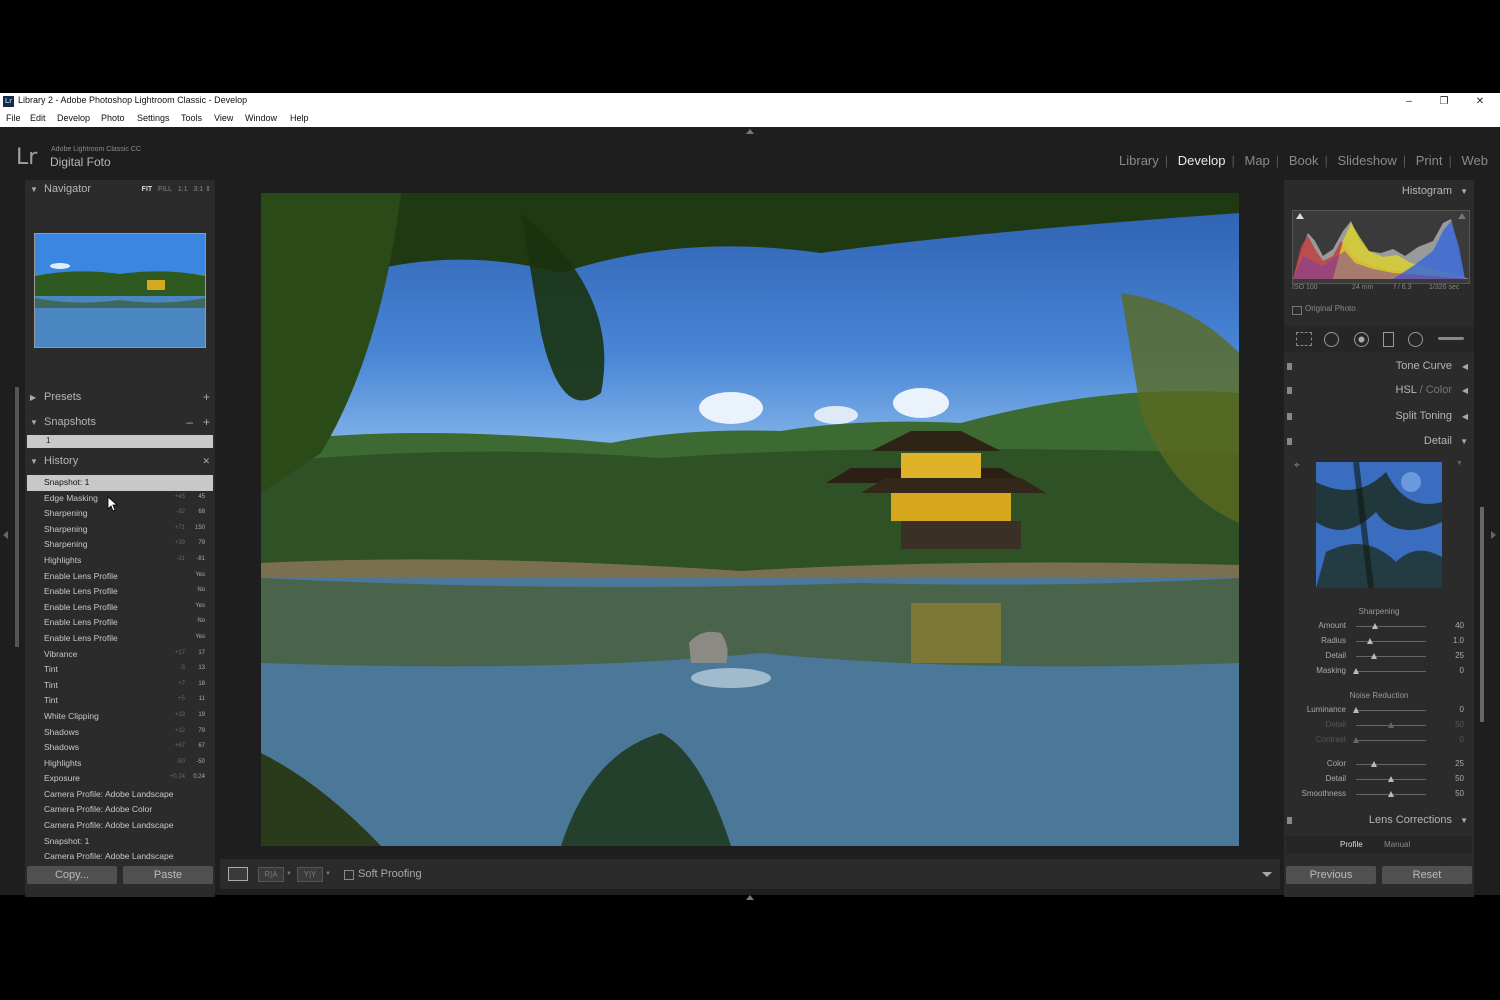 Image resolution: width=1500 pixels, height=1000 pixels. I want to click on menu-help: Help, so click(299, 118).